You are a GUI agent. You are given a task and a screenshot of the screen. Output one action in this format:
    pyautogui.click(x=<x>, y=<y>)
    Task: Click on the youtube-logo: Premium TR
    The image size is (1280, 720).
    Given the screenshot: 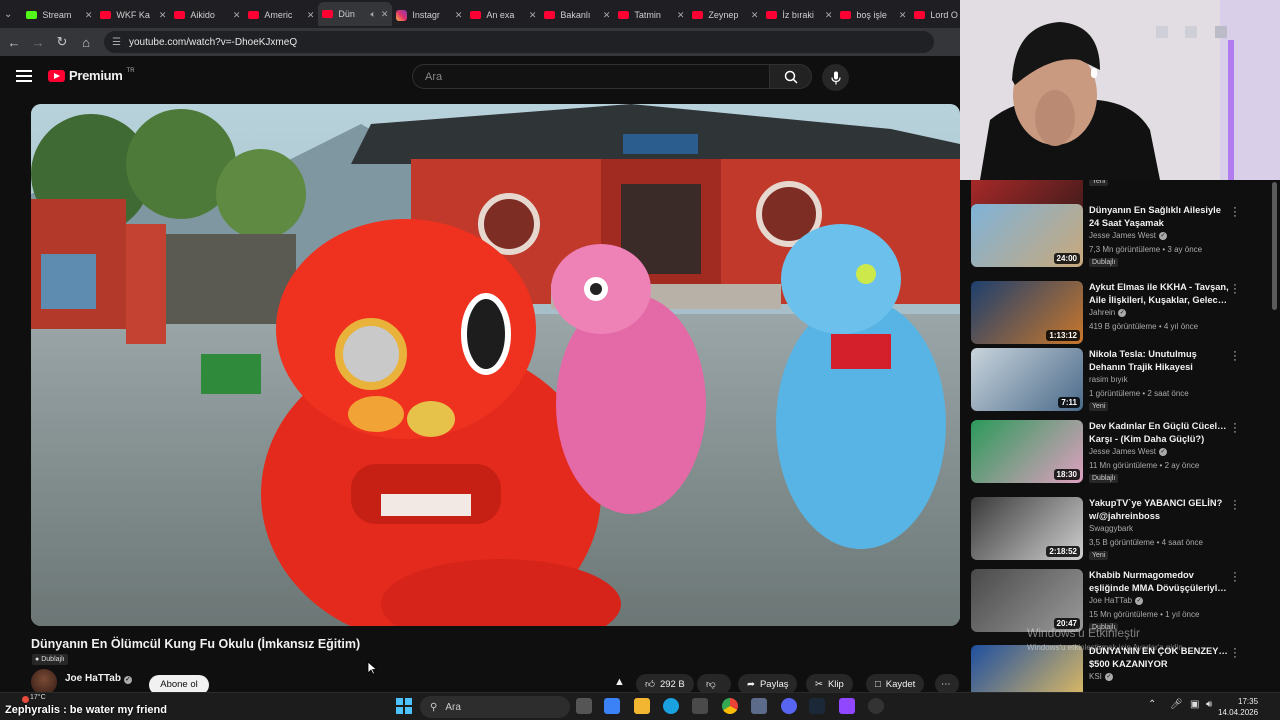 What is the action you would take?
    pyautogui.click(x=91, y=75)
    